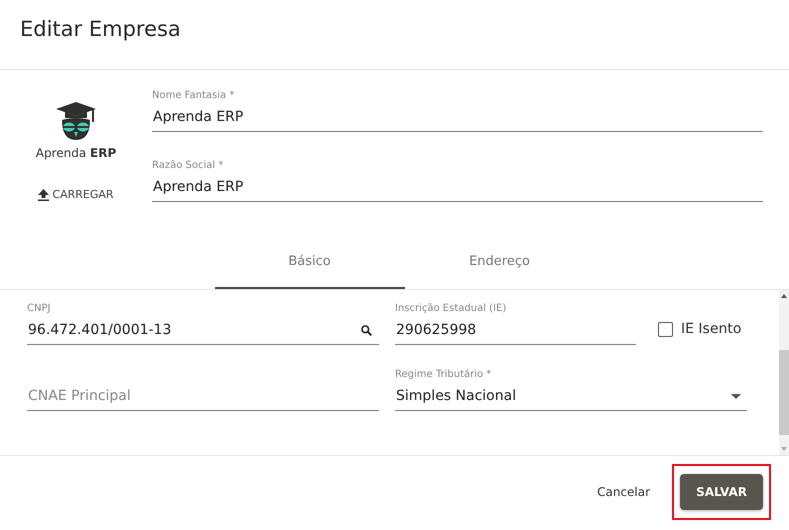  I want to click on logo-text: Aprenda ERP, so click(76, 153).